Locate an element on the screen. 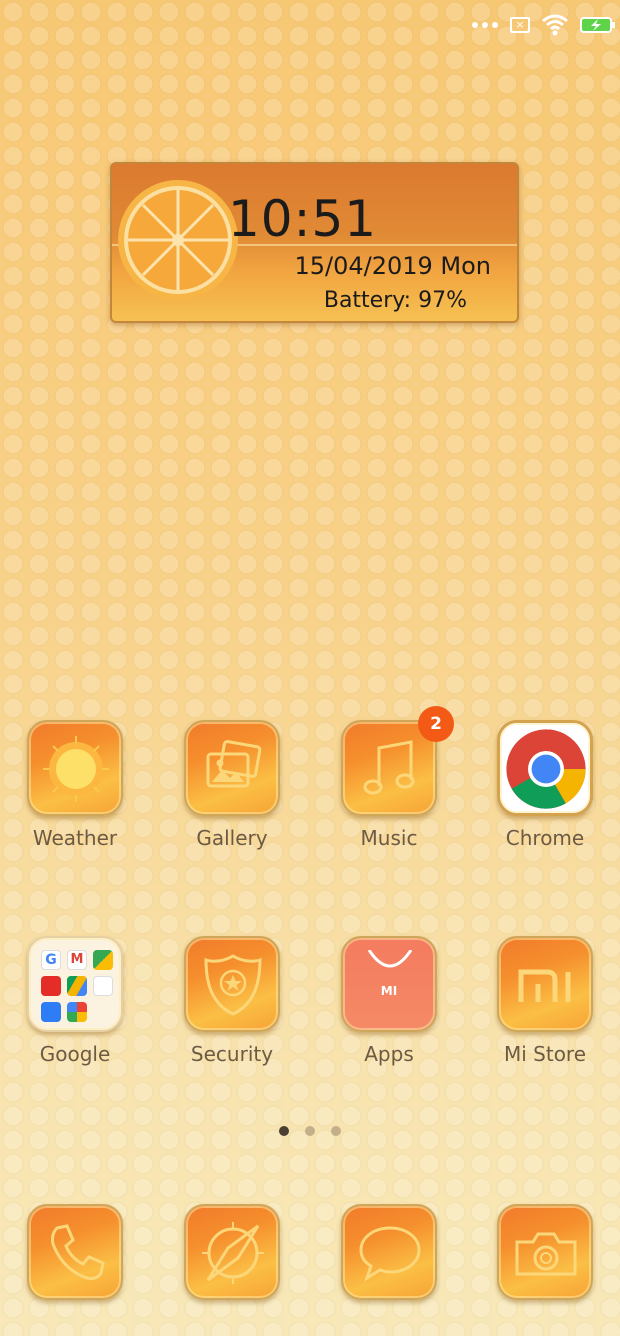  security-tile is located at coordinates (232, 984).